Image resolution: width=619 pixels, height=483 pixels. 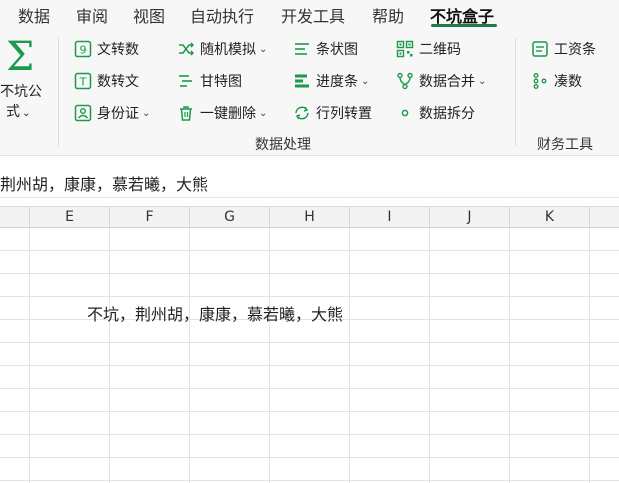 I want to click on bar-chart-button: 条状图, so click(x=325, y=49).